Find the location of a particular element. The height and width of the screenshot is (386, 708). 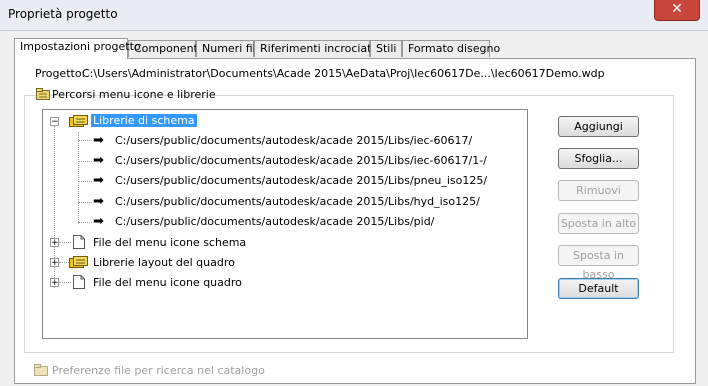

section-header: Percorsi menu icone e librerie is located at coordinates (126, 94).